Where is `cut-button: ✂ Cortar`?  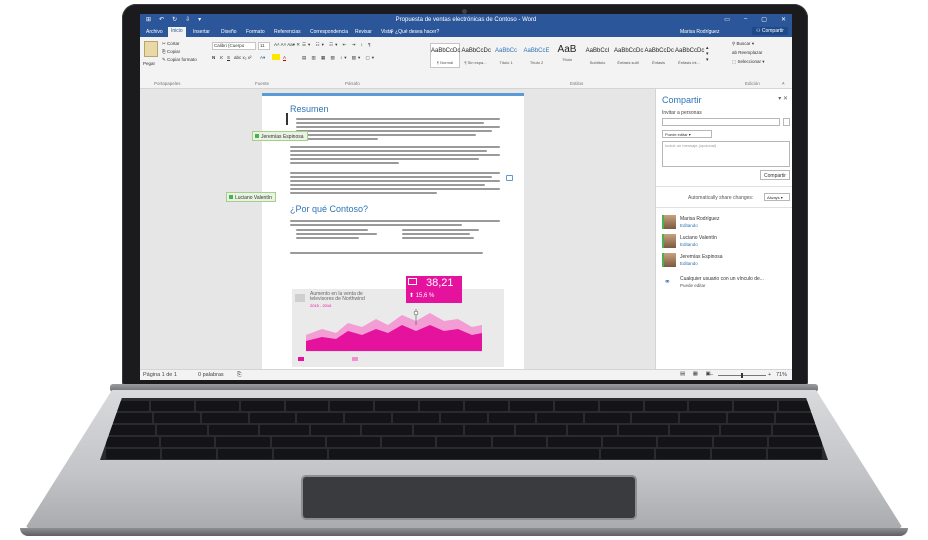
cut-button: ✂ Cortar is located at coordinates (171, 44).